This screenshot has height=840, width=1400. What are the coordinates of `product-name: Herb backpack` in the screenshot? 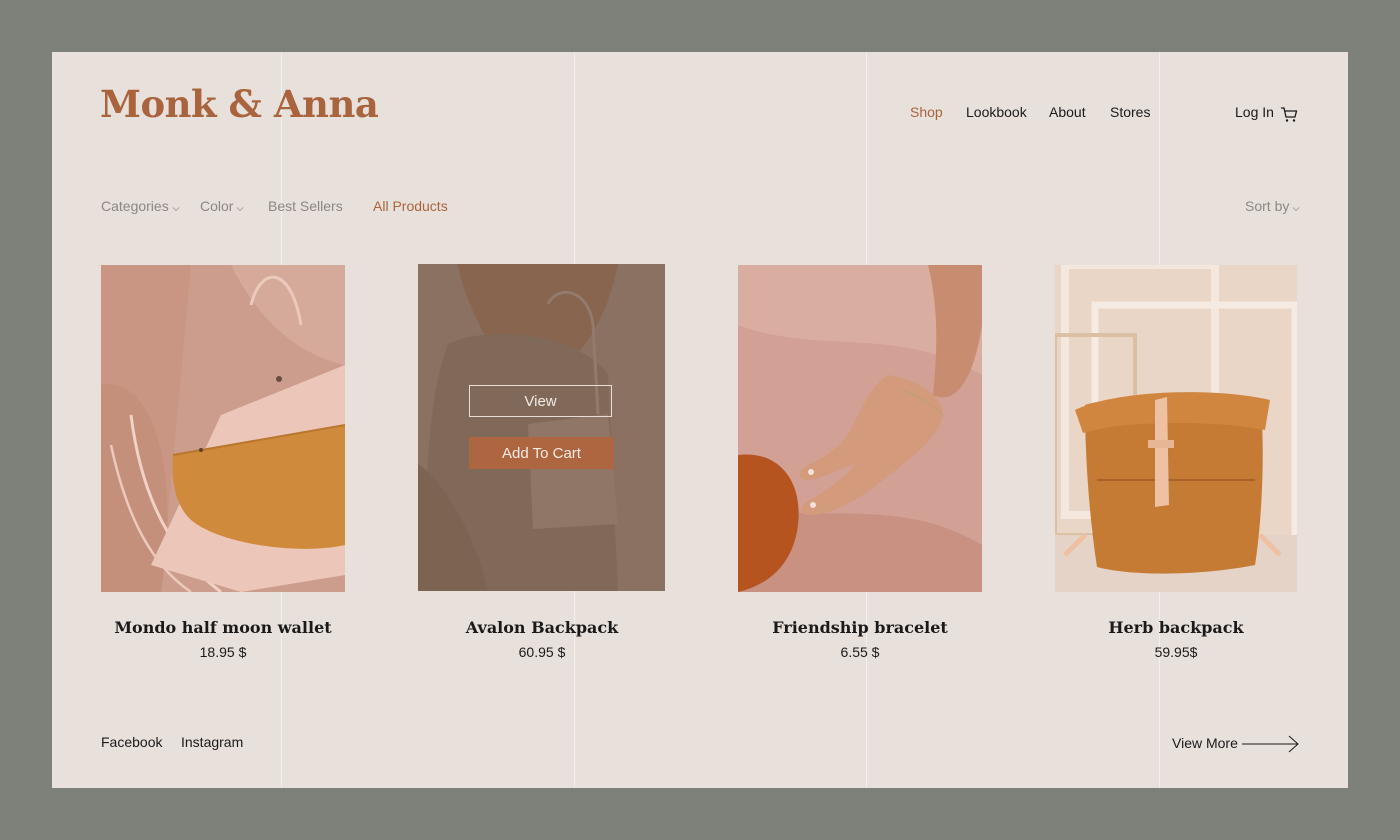 It's located at (1176, 627).